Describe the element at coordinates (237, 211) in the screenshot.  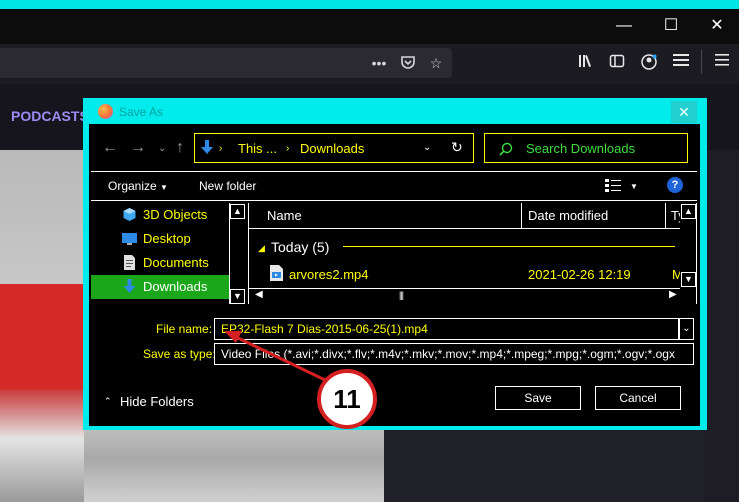
I see `tree-scroll-up-icon: ▲` at that location.